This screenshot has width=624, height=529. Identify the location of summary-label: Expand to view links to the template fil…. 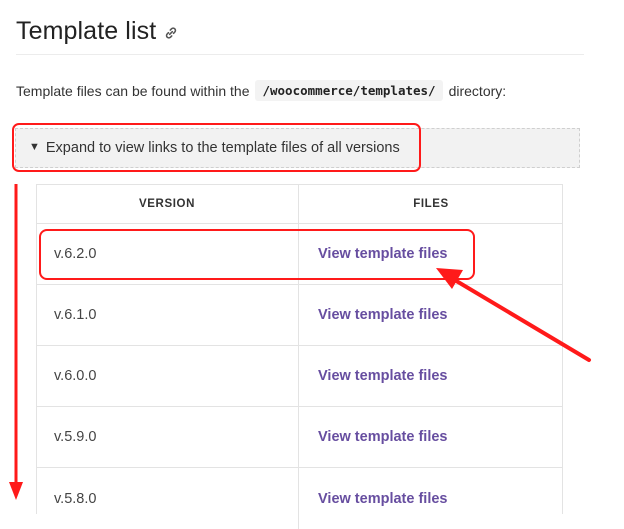
(222, 148).